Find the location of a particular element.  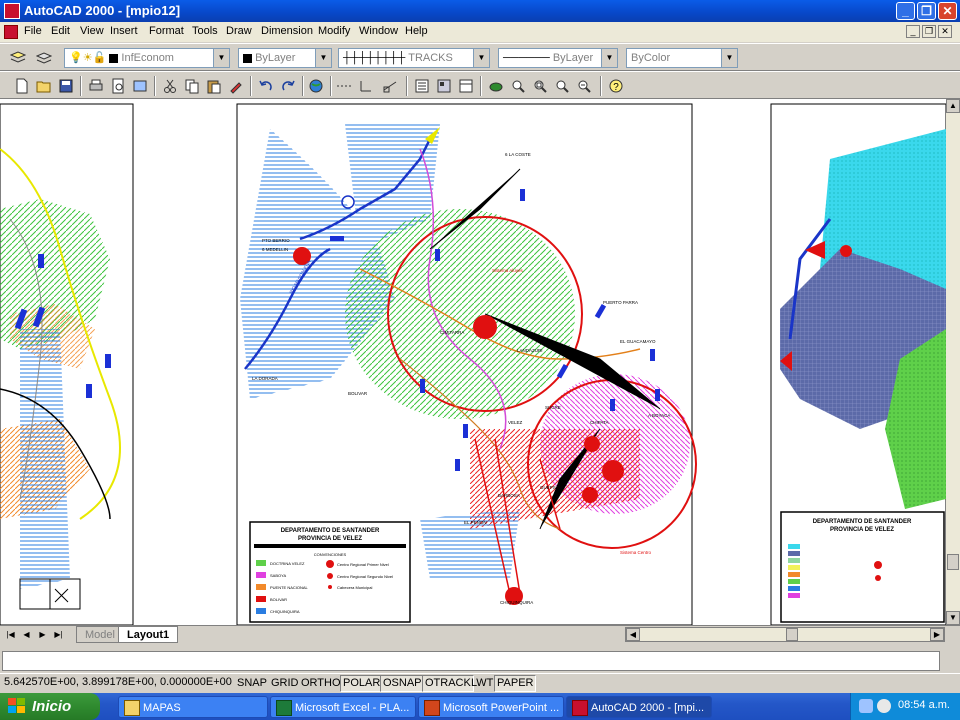

layer-combo: 💡☀🔓 InfEconom ▼ is located at coordinates (147, 58).